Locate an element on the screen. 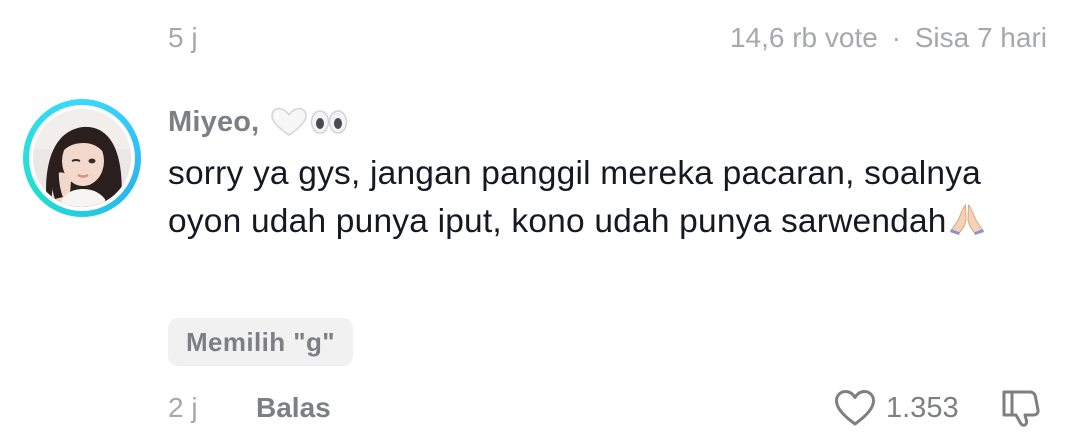 This screenshot has width=1077, height=441. avatar is located at coordinates (82, 158).